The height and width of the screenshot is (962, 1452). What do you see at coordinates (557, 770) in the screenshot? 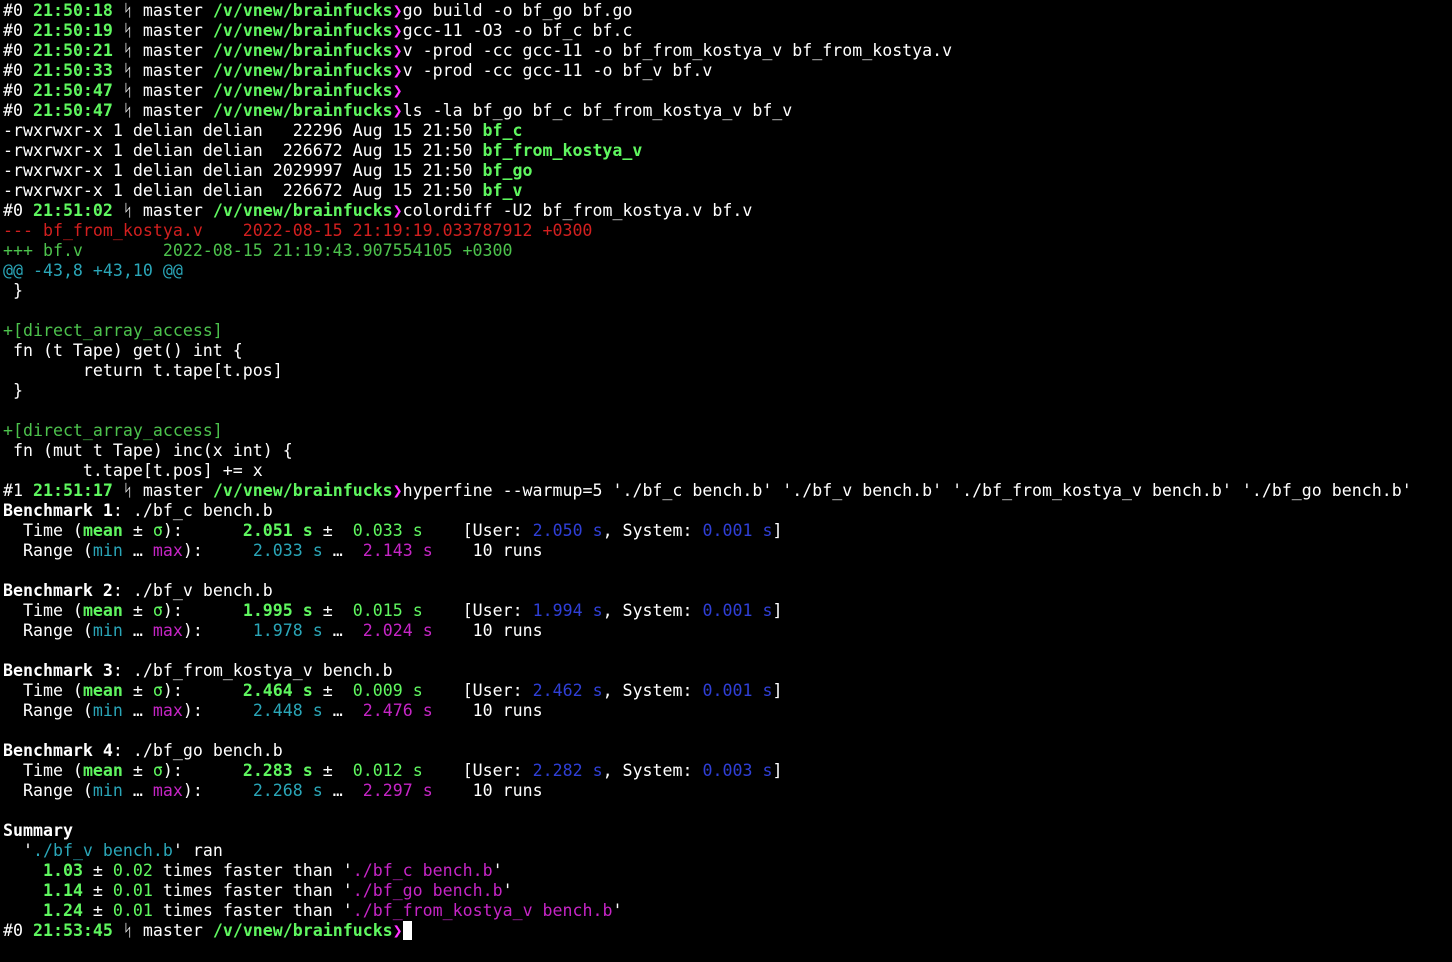
I see `user-value: 2.282` at bounding box center [557, 770].